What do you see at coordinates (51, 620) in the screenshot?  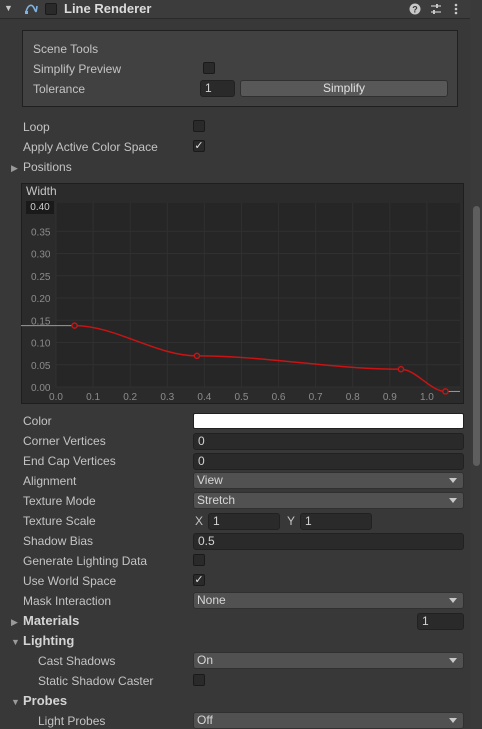 I see `materials-label: Materials` at bounding box center [51, 620].